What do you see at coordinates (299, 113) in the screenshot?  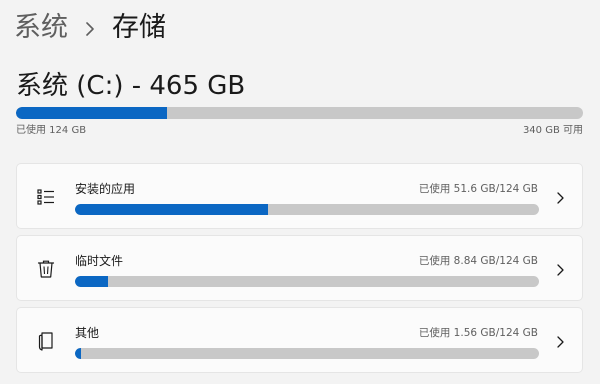 I see `drive-usage-bar` at bounding box center [299, 113].